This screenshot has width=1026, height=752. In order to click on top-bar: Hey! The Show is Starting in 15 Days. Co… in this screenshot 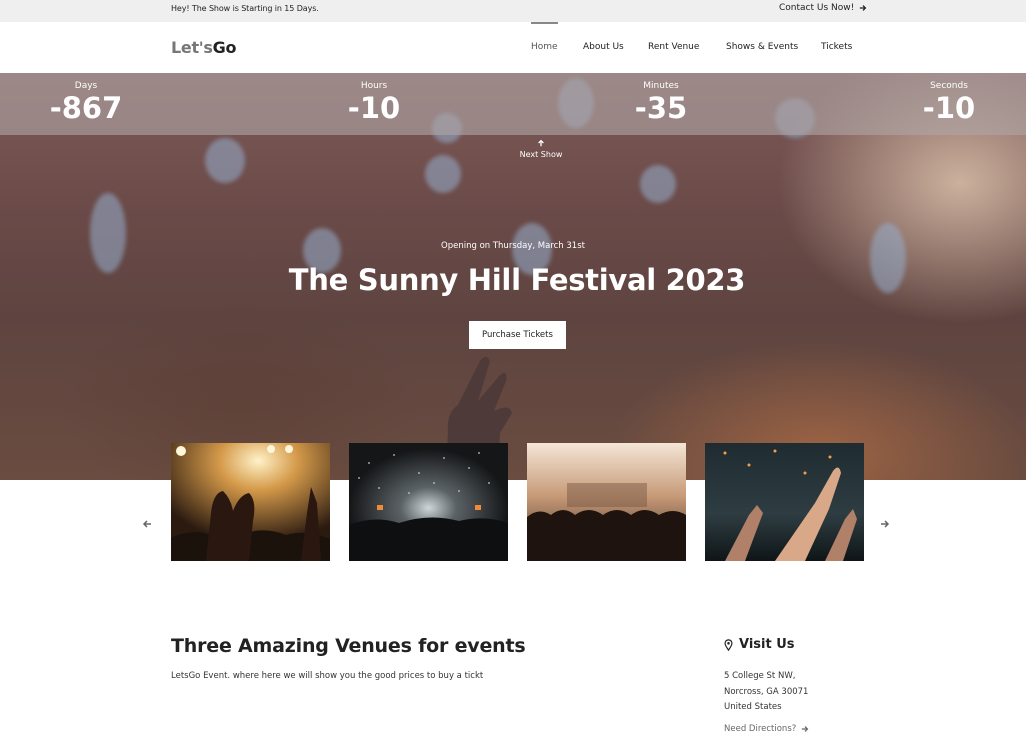, I will do `click(513, 11)`.